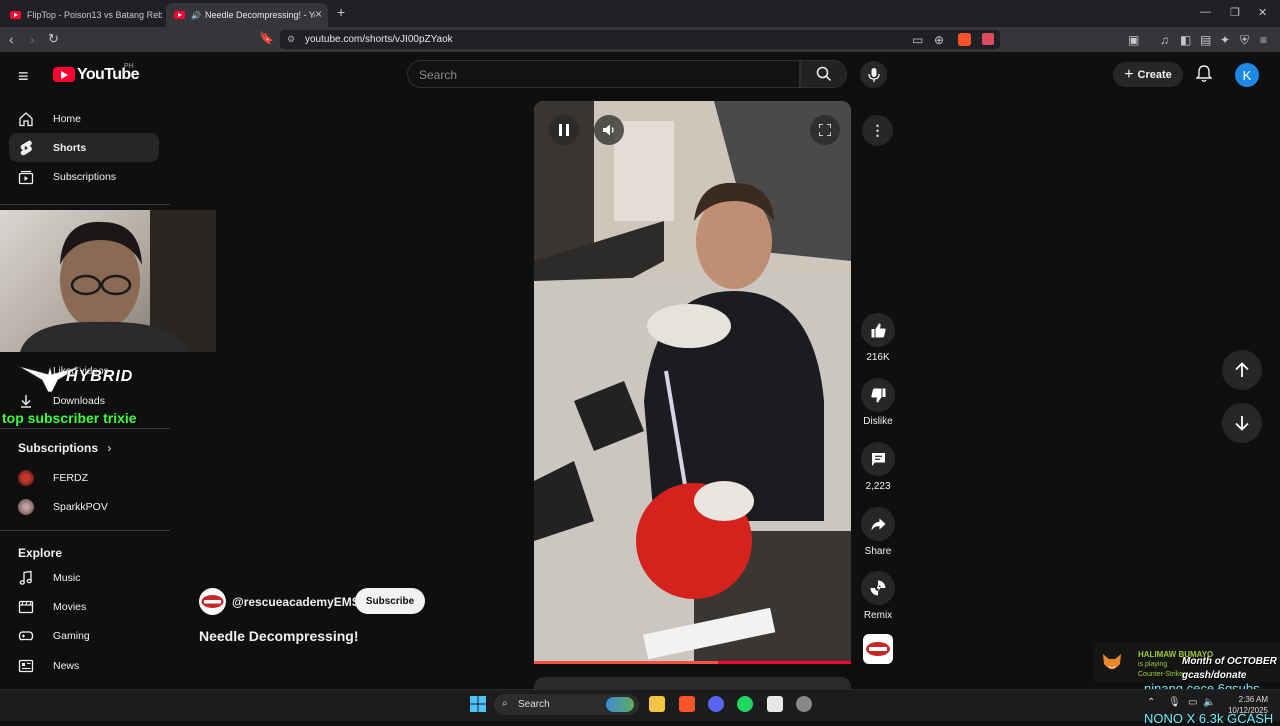 This screenshot has height=726, width=1280. What do you see at coordinates (390, 601) in the screenshot?
I see `subscribe-button: Subscribe` at bounding box center [390, 601].